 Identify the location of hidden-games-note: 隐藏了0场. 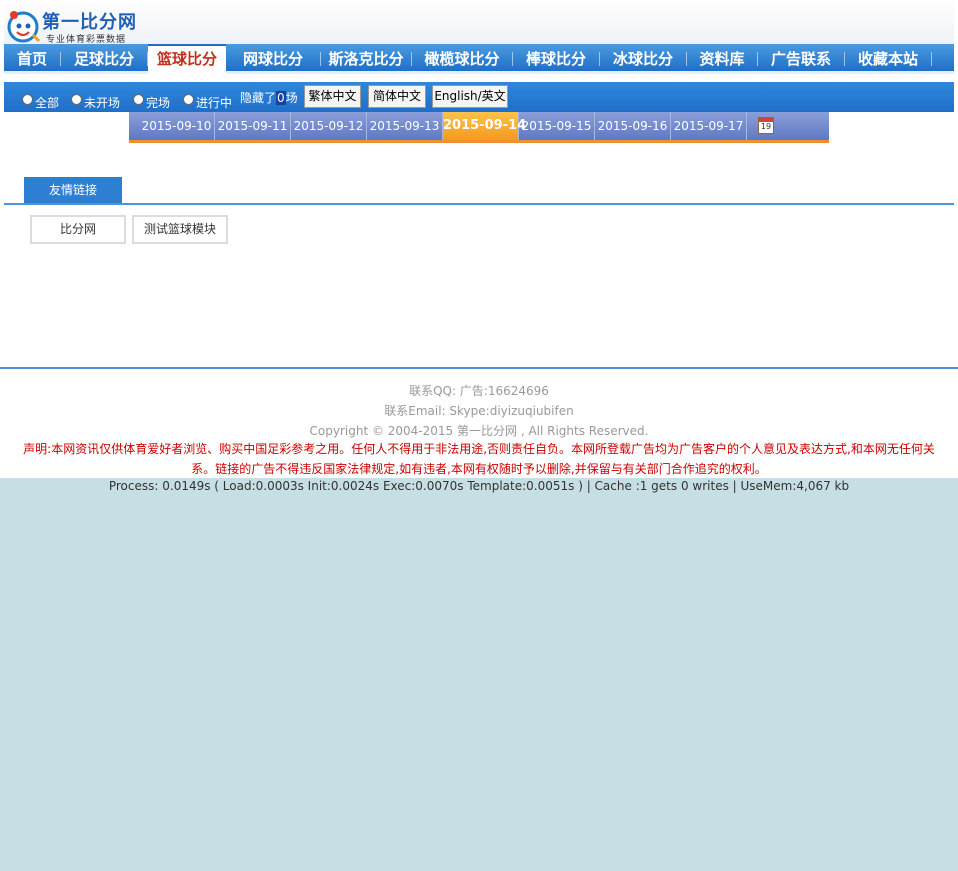
(269, 97).